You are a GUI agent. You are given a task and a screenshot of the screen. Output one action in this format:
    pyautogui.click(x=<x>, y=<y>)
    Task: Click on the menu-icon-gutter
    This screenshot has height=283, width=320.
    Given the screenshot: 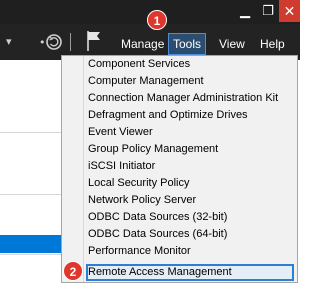 What is the action you would take?
    pyautogui.click(x=83, y=169)
    